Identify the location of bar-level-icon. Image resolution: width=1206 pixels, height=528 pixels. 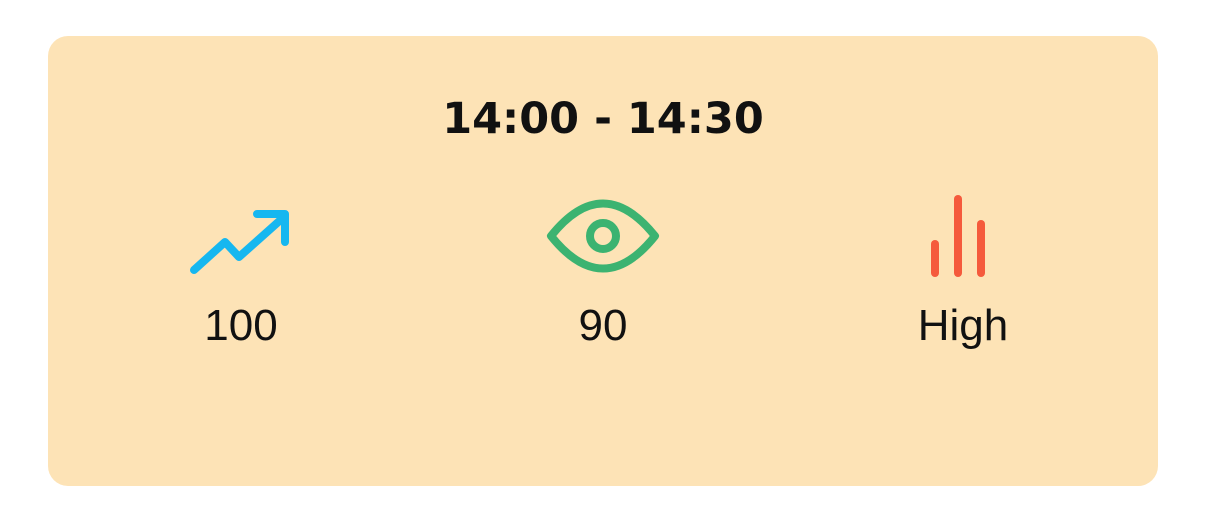
(963, 236).